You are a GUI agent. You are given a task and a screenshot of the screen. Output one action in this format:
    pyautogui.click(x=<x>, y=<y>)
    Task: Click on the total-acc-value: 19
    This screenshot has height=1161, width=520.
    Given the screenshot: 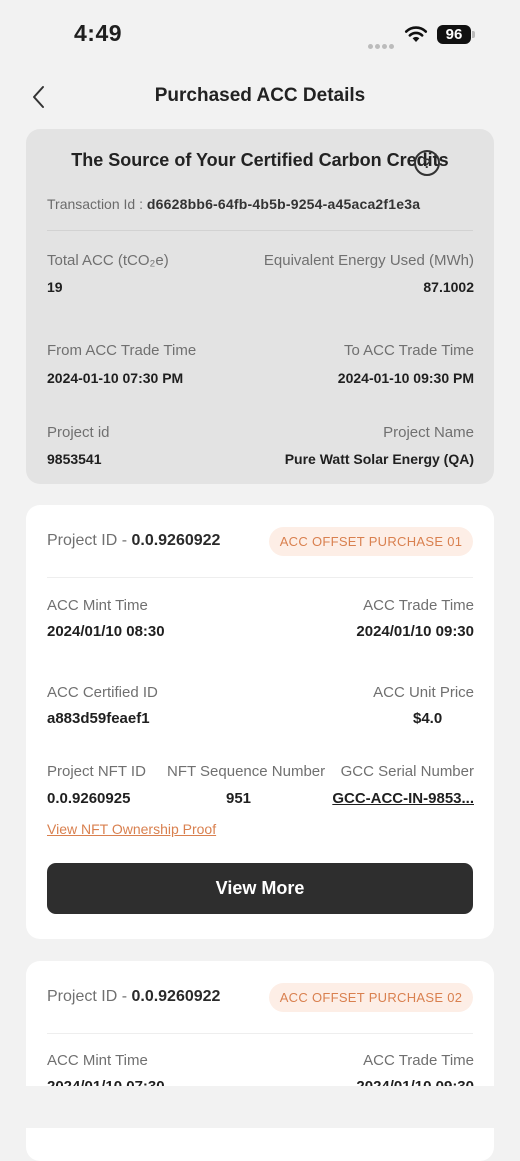 What is the action you would take?
    pyautogui.click(x=55, y=287)
    